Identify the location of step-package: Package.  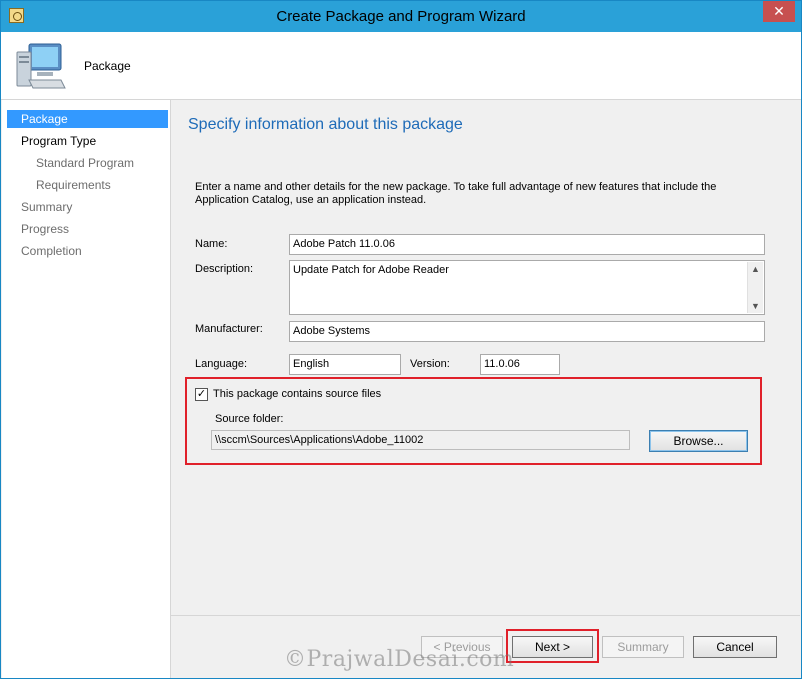
(87, 119).